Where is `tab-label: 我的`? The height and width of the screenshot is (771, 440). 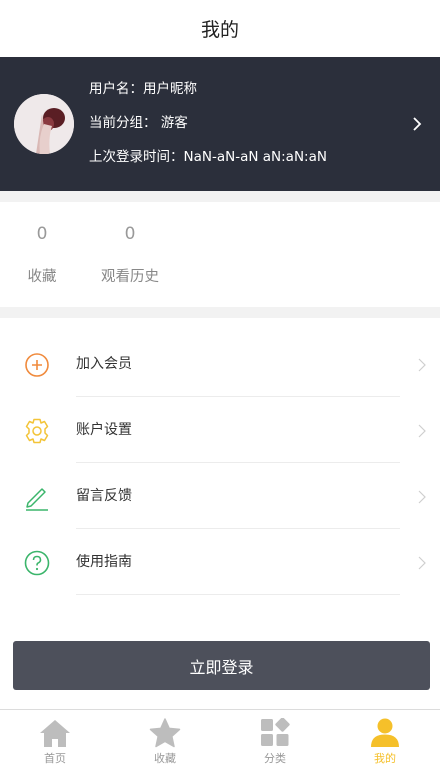
tab-label: 我的 is located at coordinates (385, 758).